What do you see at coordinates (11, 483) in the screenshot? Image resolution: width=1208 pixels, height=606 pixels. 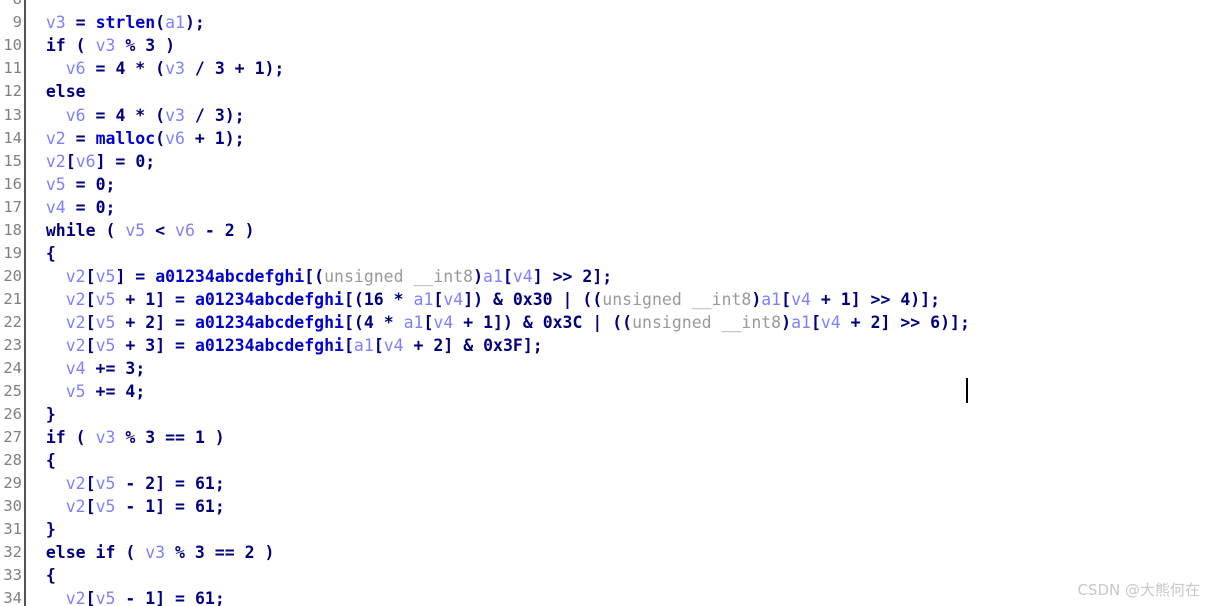 I see `line-number: 29` at bounding box center [11, 483].